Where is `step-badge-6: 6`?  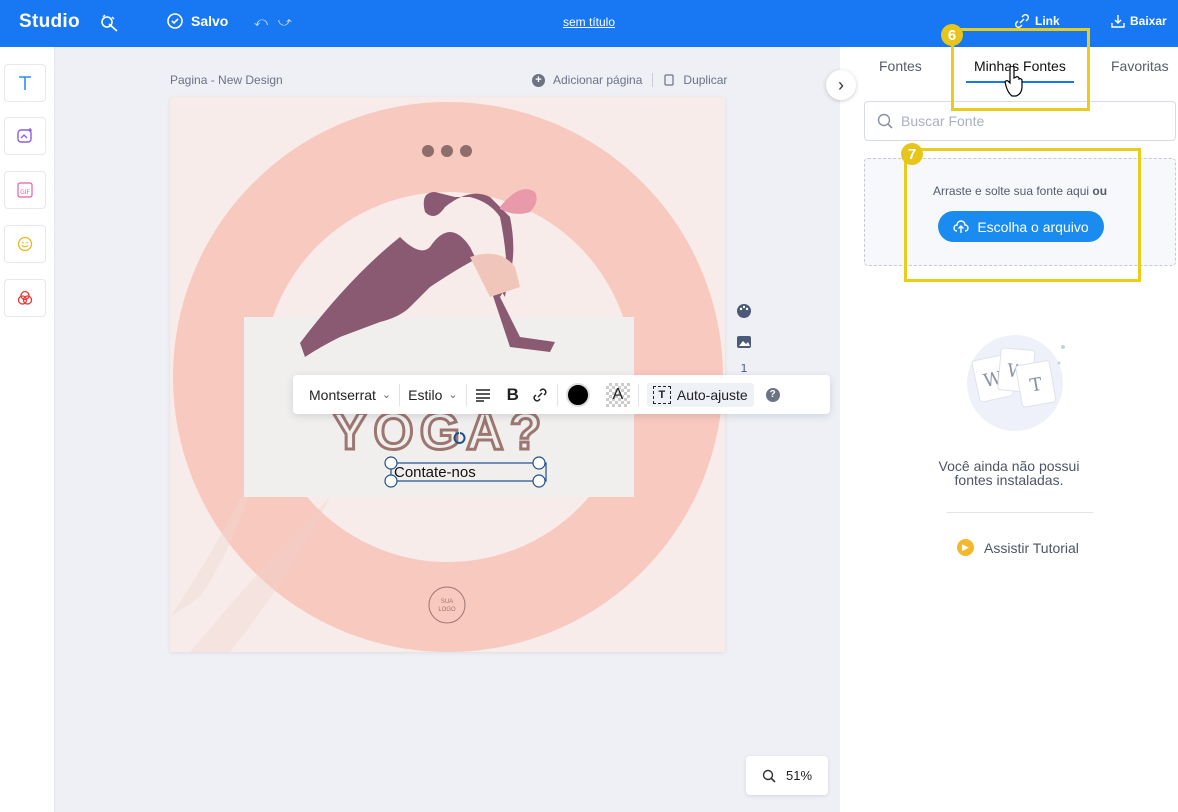 step-badge-6: 6 is located at coordinates (952, 35).